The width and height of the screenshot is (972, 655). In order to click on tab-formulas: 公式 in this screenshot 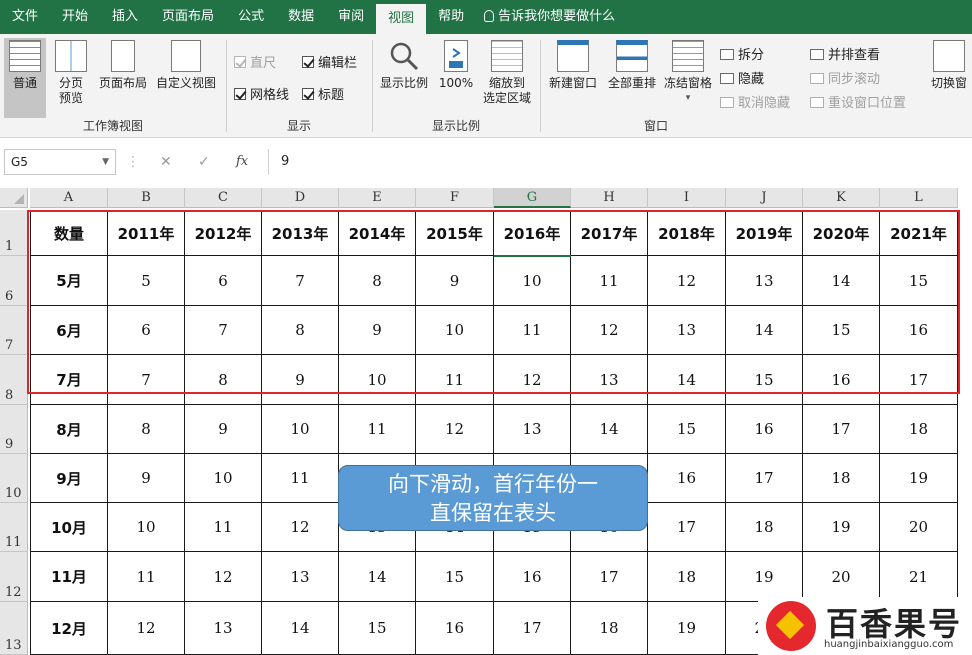, I will do `click(251, 17)`.